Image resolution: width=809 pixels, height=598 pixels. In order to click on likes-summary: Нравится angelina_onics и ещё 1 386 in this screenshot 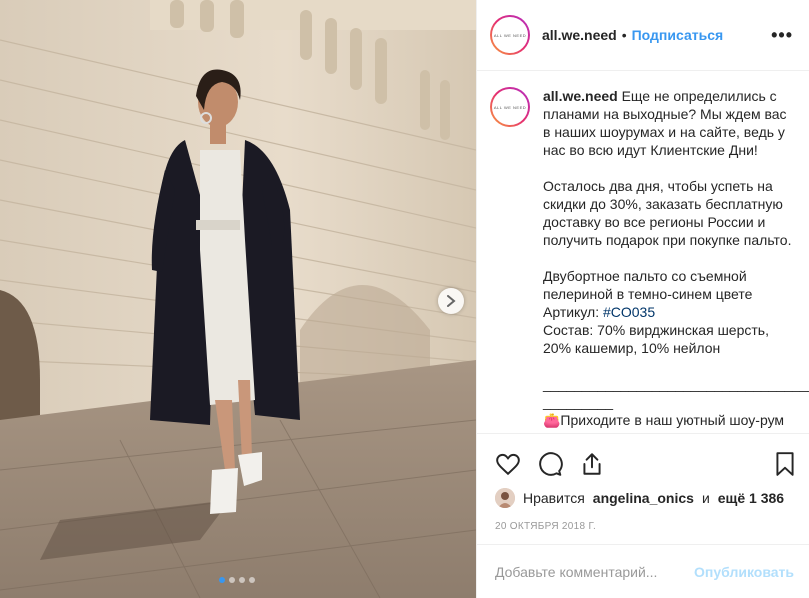, I will do `click(639, 498)`.